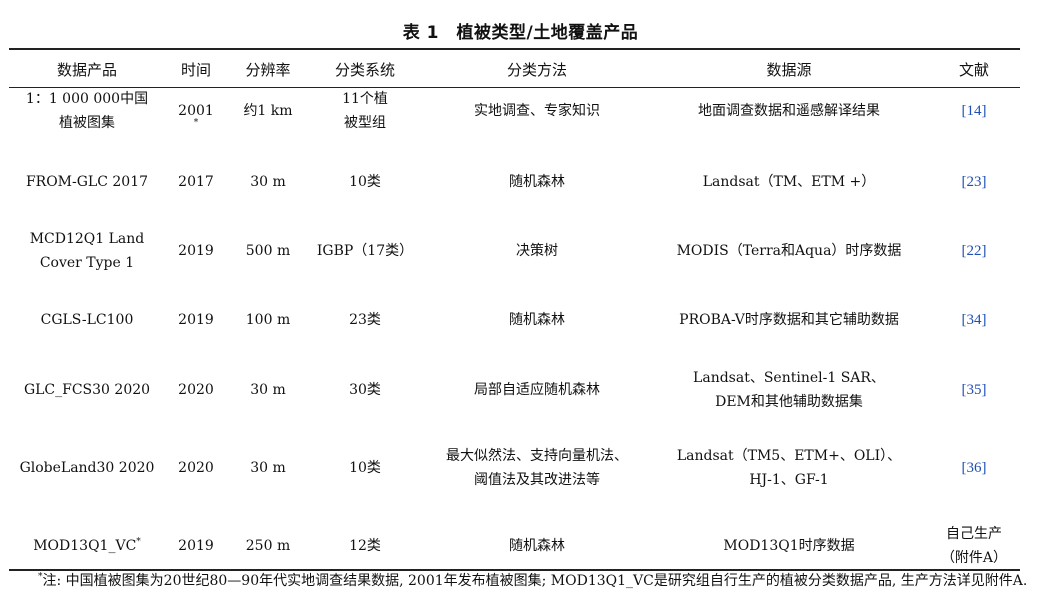 This screenshot has width=1041, height=615. What do you see at coordinates (195, 70) in the screenshot?
I see `column-header: 时间` at bounding box center [195, 70].